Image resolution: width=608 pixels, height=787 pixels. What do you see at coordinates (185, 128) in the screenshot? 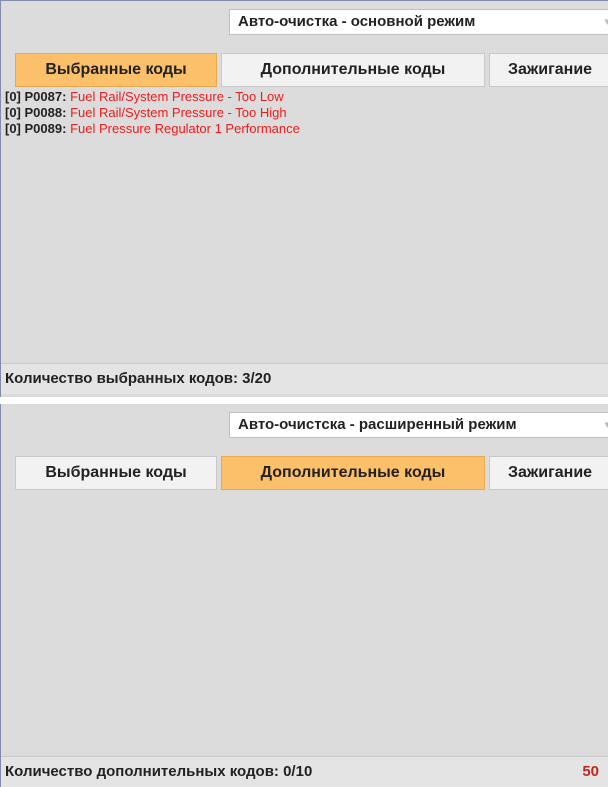
I see `code-description: Fuel Pressure Regulator 1 Performance` at bounding box center [185, 128].